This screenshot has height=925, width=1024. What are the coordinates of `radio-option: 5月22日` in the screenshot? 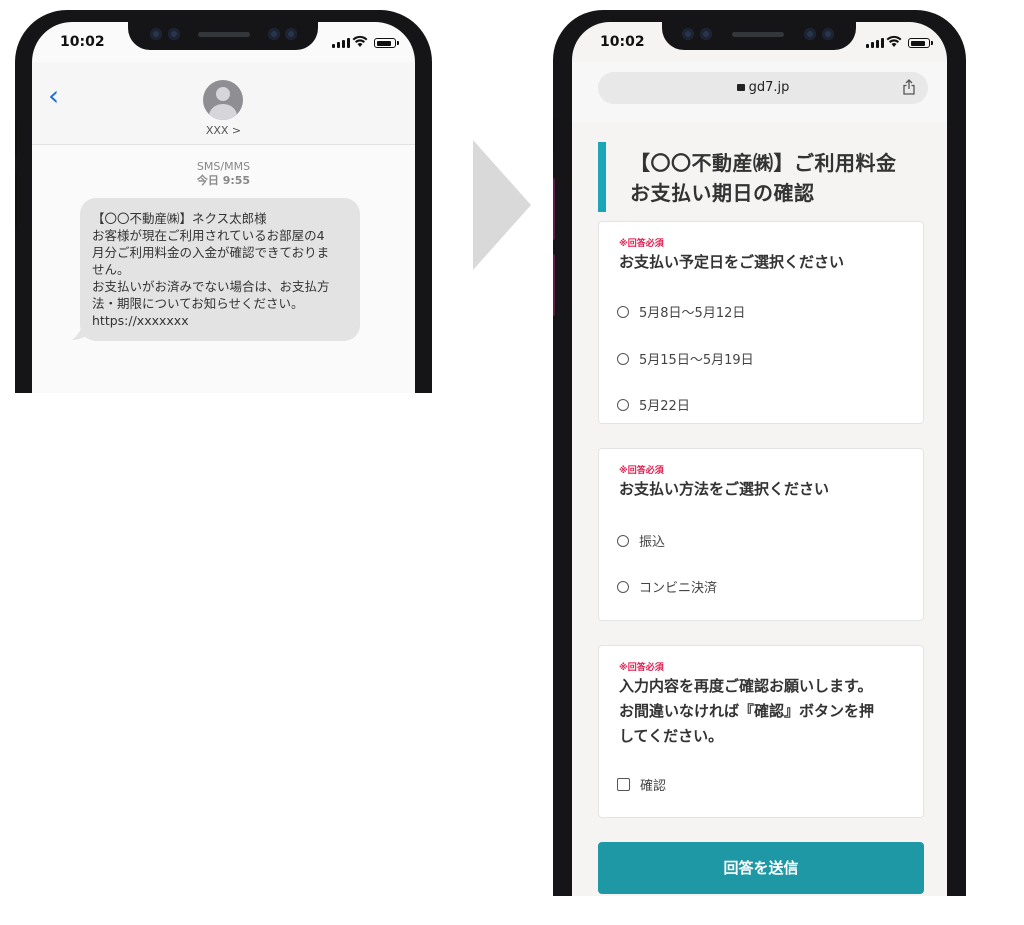 It's located at (653, 404).